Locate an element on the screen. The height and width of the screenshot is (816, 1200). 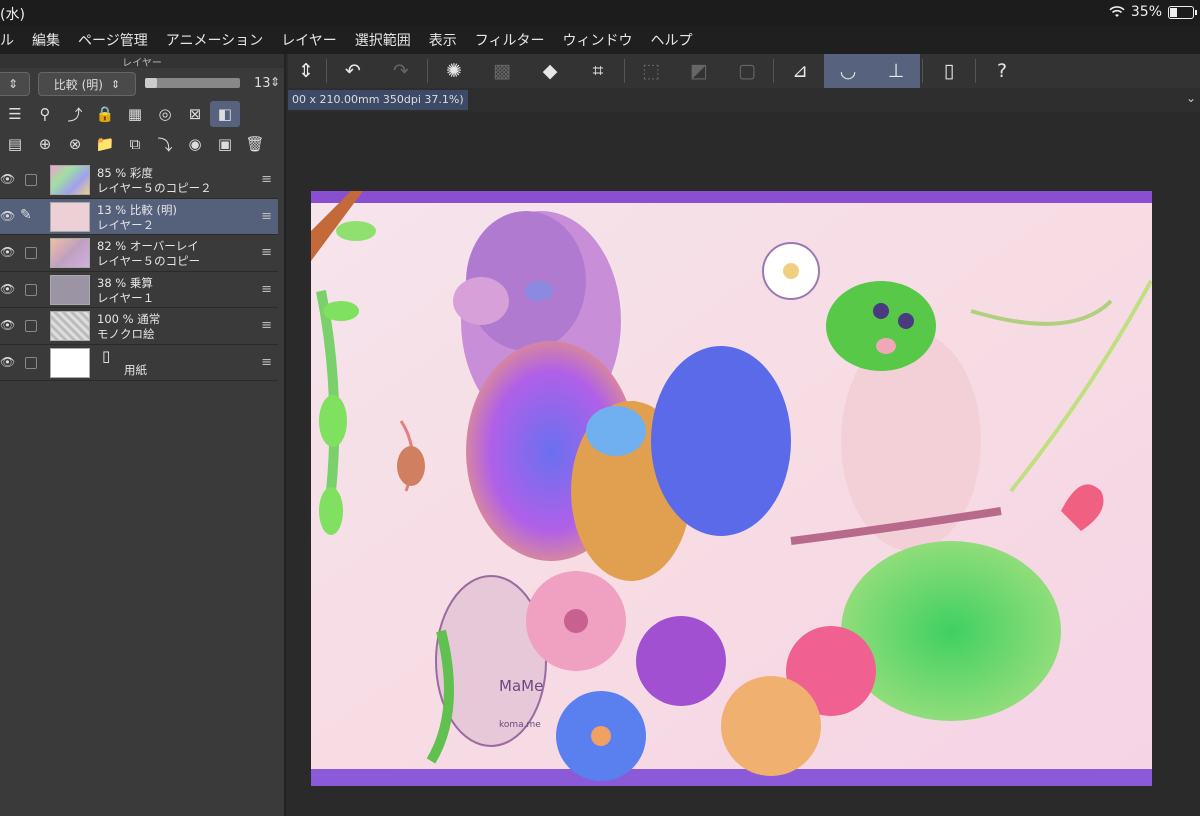
transfer-layer-icon: ⧉ is located at coordinates (135, 144).